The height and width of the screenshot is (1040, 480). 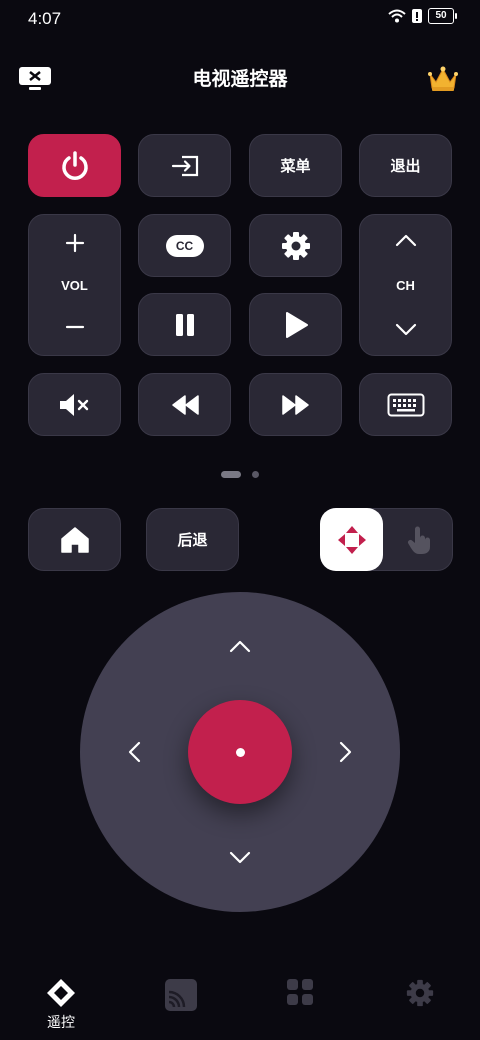 I want to click on play-button, so click(x=295, y=324).